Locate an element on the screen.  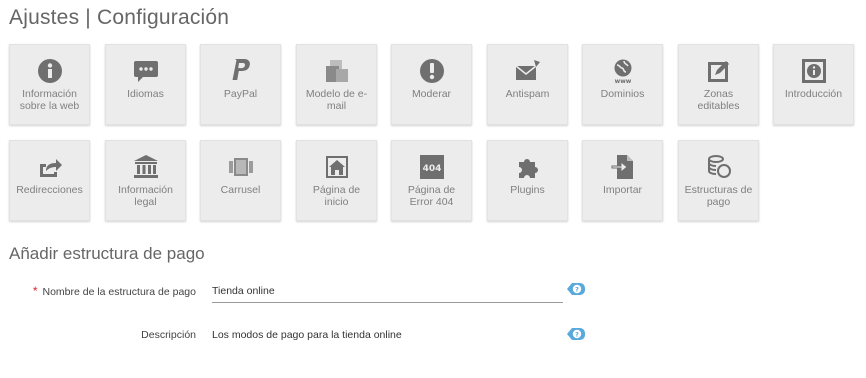
tile-label: Plugins is located at coordinates (527, 190).